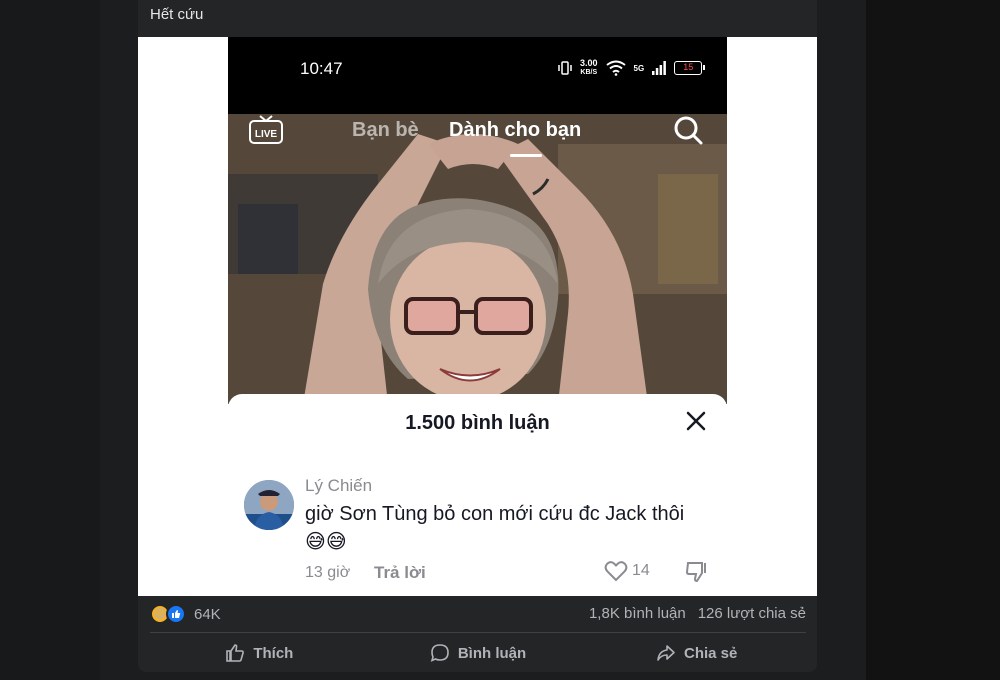 This screenshot has height=680, width=1000. I want to click on signal-icon, so click(659, 68).